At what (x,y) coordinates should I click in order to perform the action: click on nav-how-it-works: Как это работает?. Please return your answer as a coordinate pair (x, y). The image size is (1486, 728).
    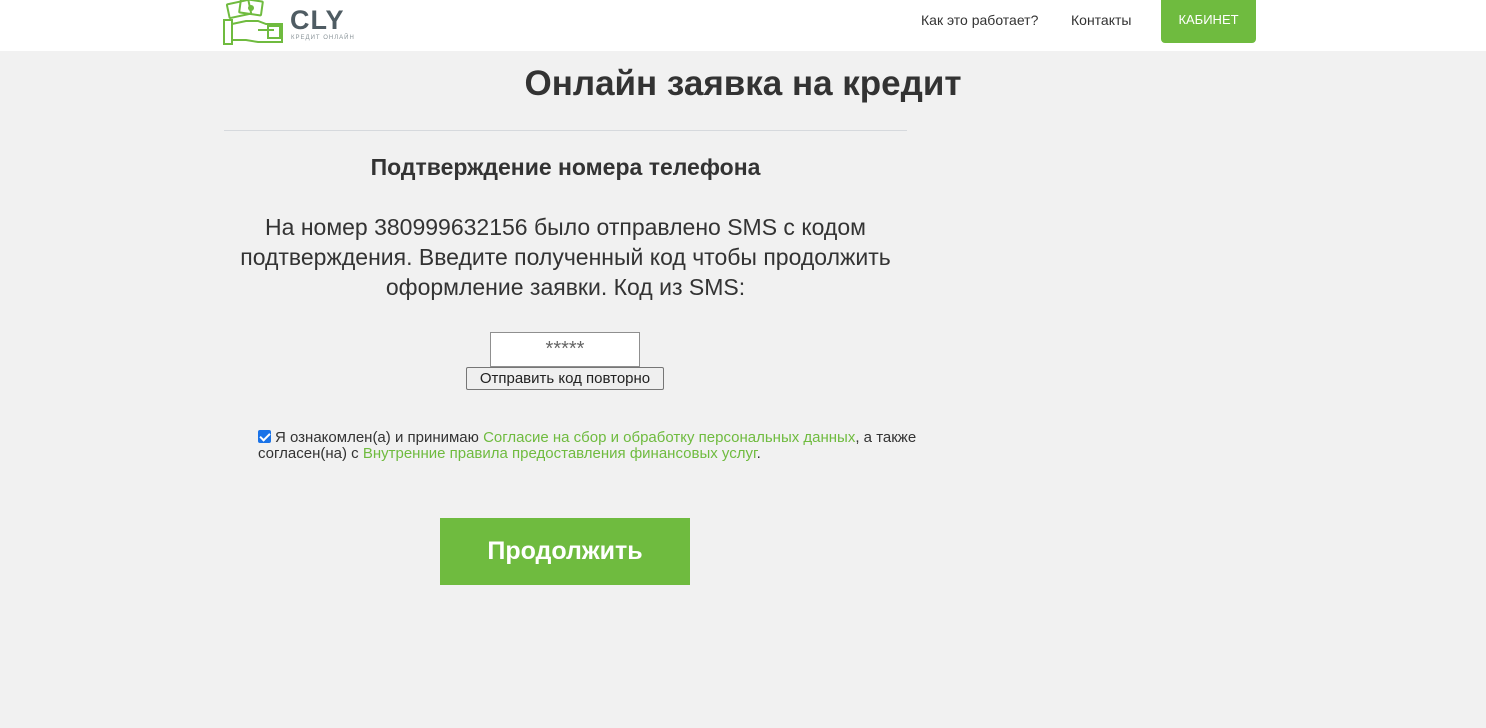
    Looking at the image, I should click on (979, 20).